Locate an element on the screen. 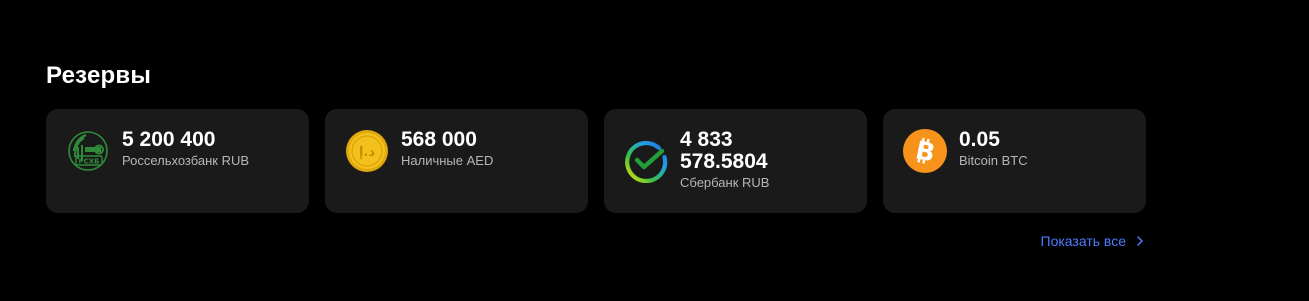 This screenshot has height=301, width=1309. reserve-card-sberbank: 4 833 578.5804 Сбербанк RUB is located at coordinates (735, 161).